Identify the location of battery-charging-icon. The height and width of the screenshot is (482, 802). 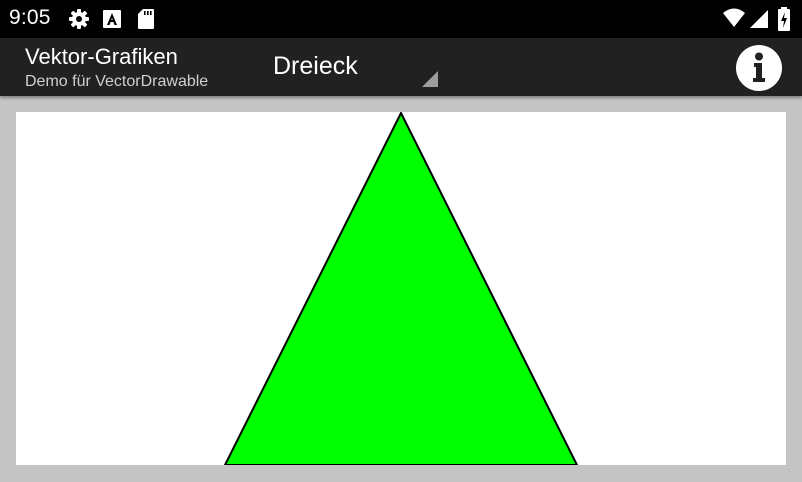
(784, 21).